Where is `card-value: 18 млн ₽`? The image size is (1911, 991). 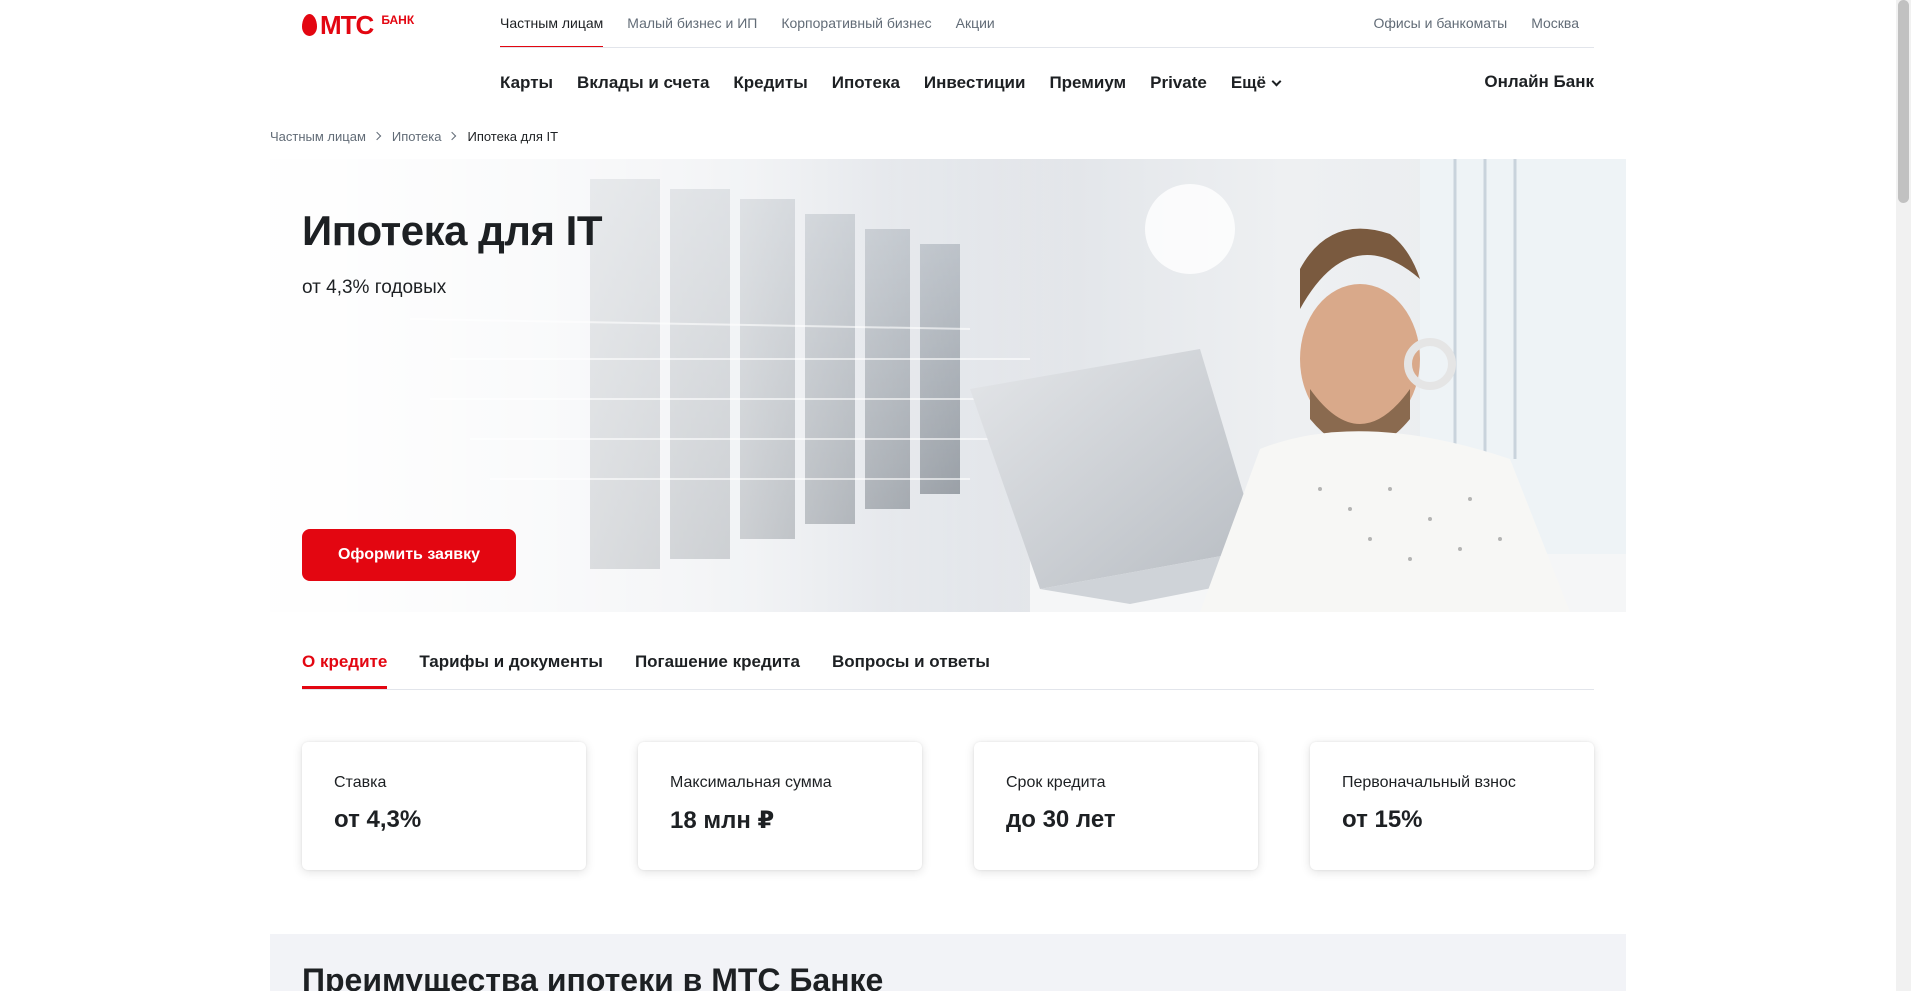 card-value: 18 млн ₽ is located at coordinates (722, 820).